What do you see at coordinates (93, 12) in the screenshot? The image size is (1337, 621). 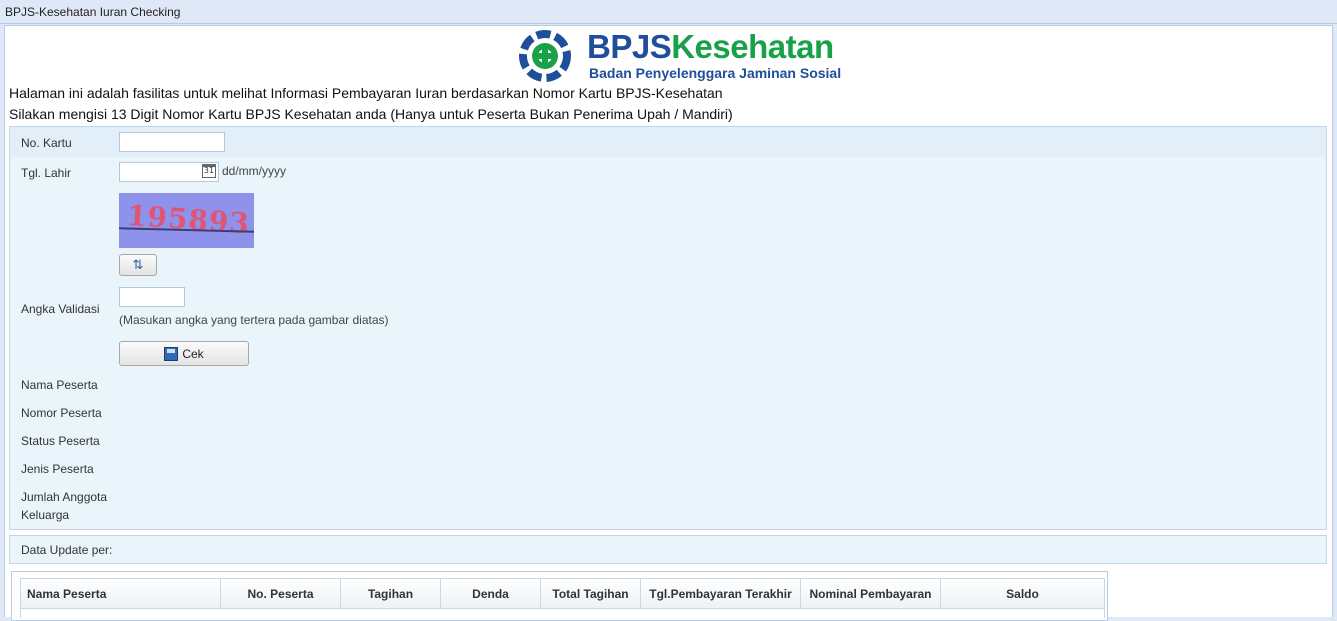 I see `window-title: BPJS-Kesehatan Iuran Checking` at bounding box center [93, 12].